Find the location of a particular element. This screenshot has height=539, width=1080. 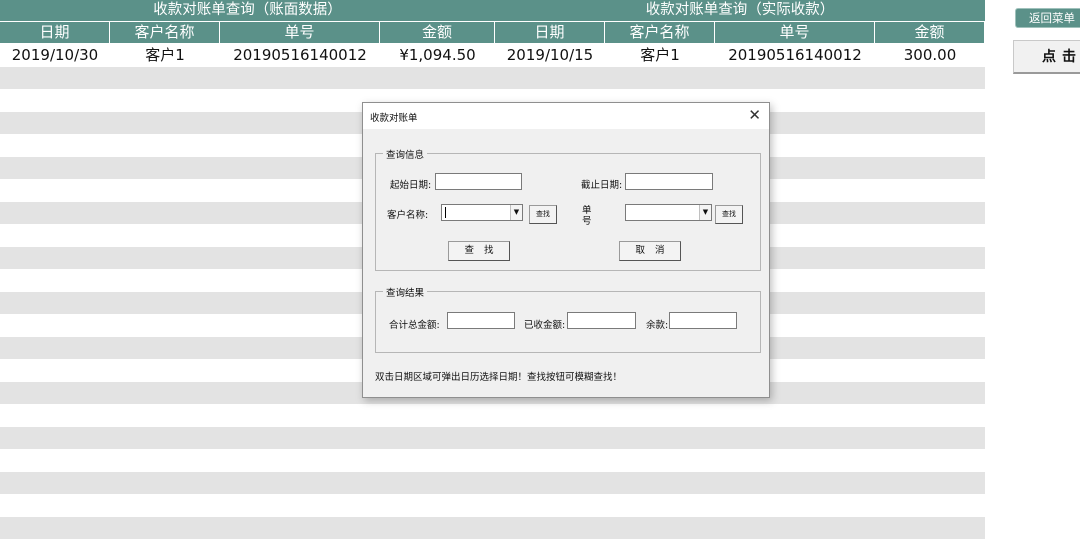

order-find-button: 查找 is located at coordinates (729, 214).